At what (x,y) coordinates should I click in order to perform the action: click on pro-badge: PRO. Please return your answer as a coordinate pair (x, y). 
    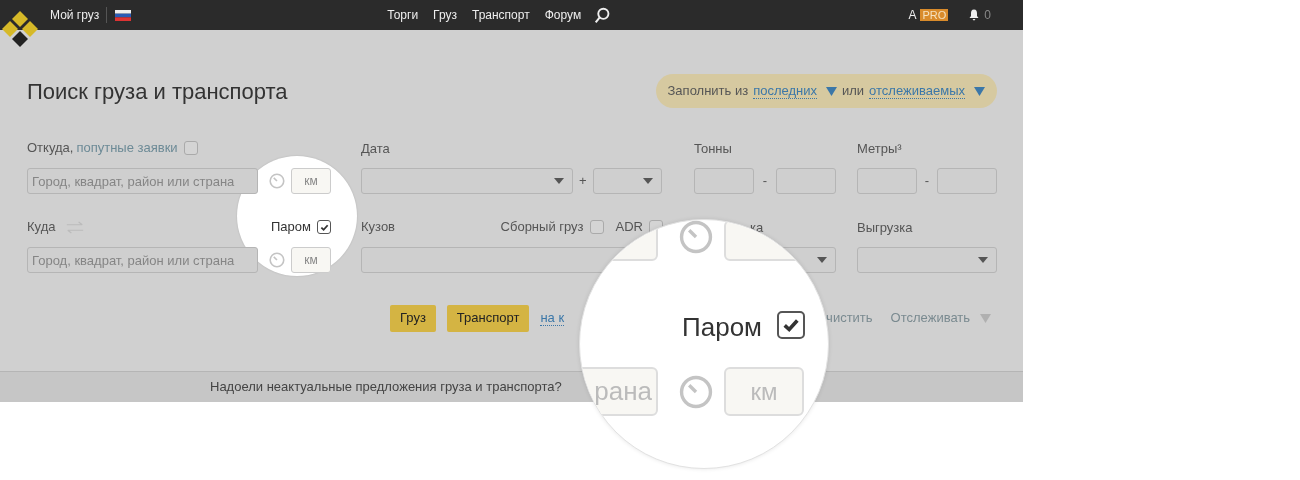
    Looking at the image, I should click on (934, 15).